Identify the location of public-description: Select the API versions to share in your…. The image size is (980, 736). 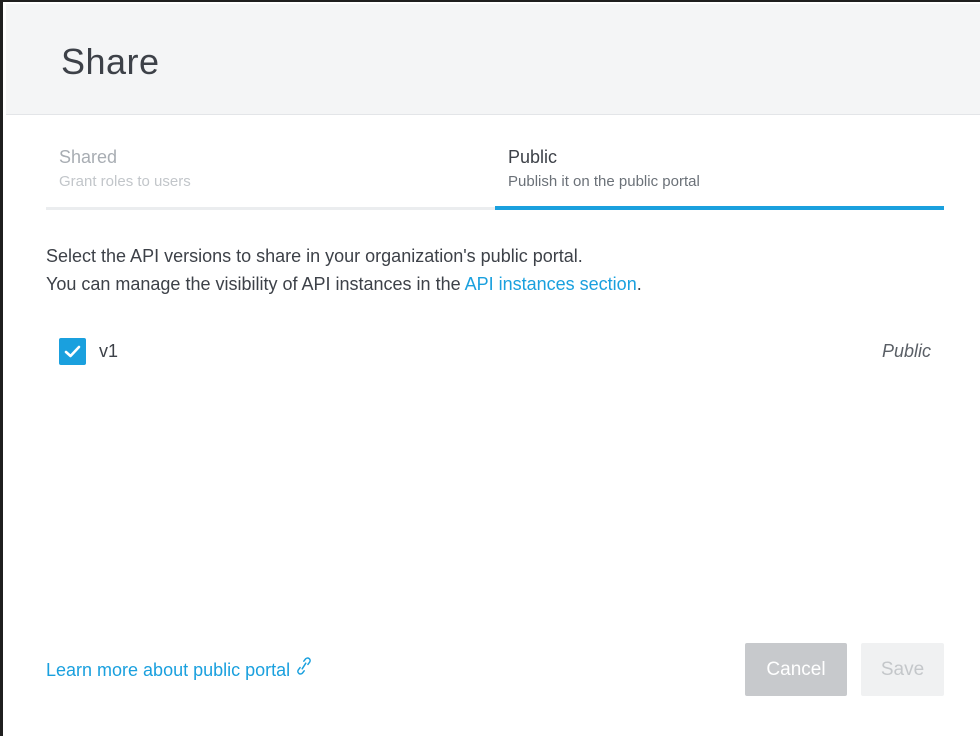
(344, 270).